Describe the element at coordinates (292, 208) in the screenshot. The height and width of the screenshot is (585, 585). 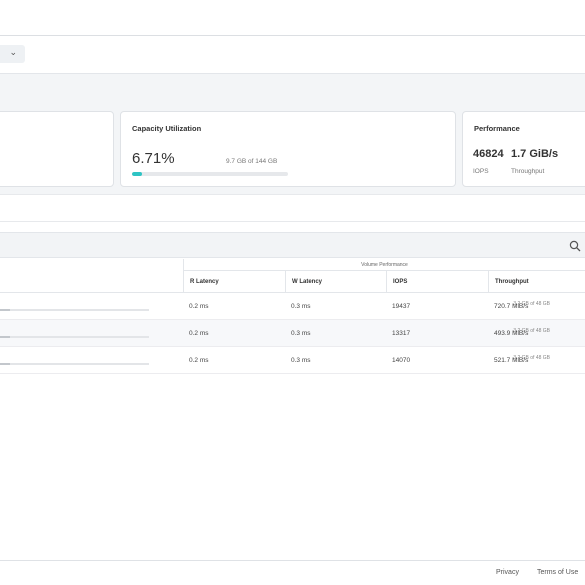
I see `section-divider-bar` at that location.